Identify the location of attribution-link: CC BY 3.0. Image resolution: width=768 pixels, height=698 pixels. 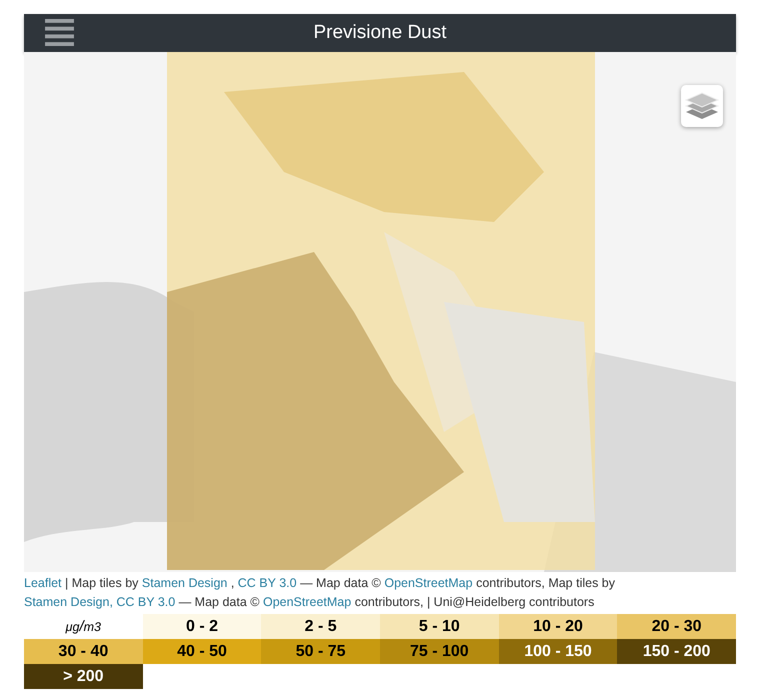
(267, 583).